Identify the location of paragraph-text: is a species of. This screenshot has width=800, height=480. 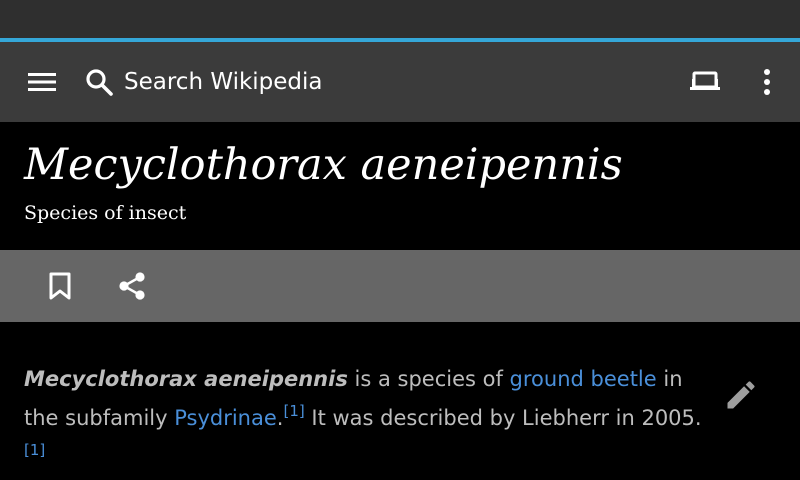
(428, 379).